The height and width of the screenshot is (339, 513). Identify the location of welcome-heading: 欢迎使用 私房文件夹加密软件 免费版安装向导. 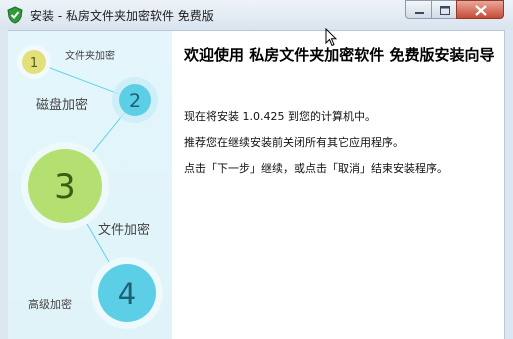
(339, 55).